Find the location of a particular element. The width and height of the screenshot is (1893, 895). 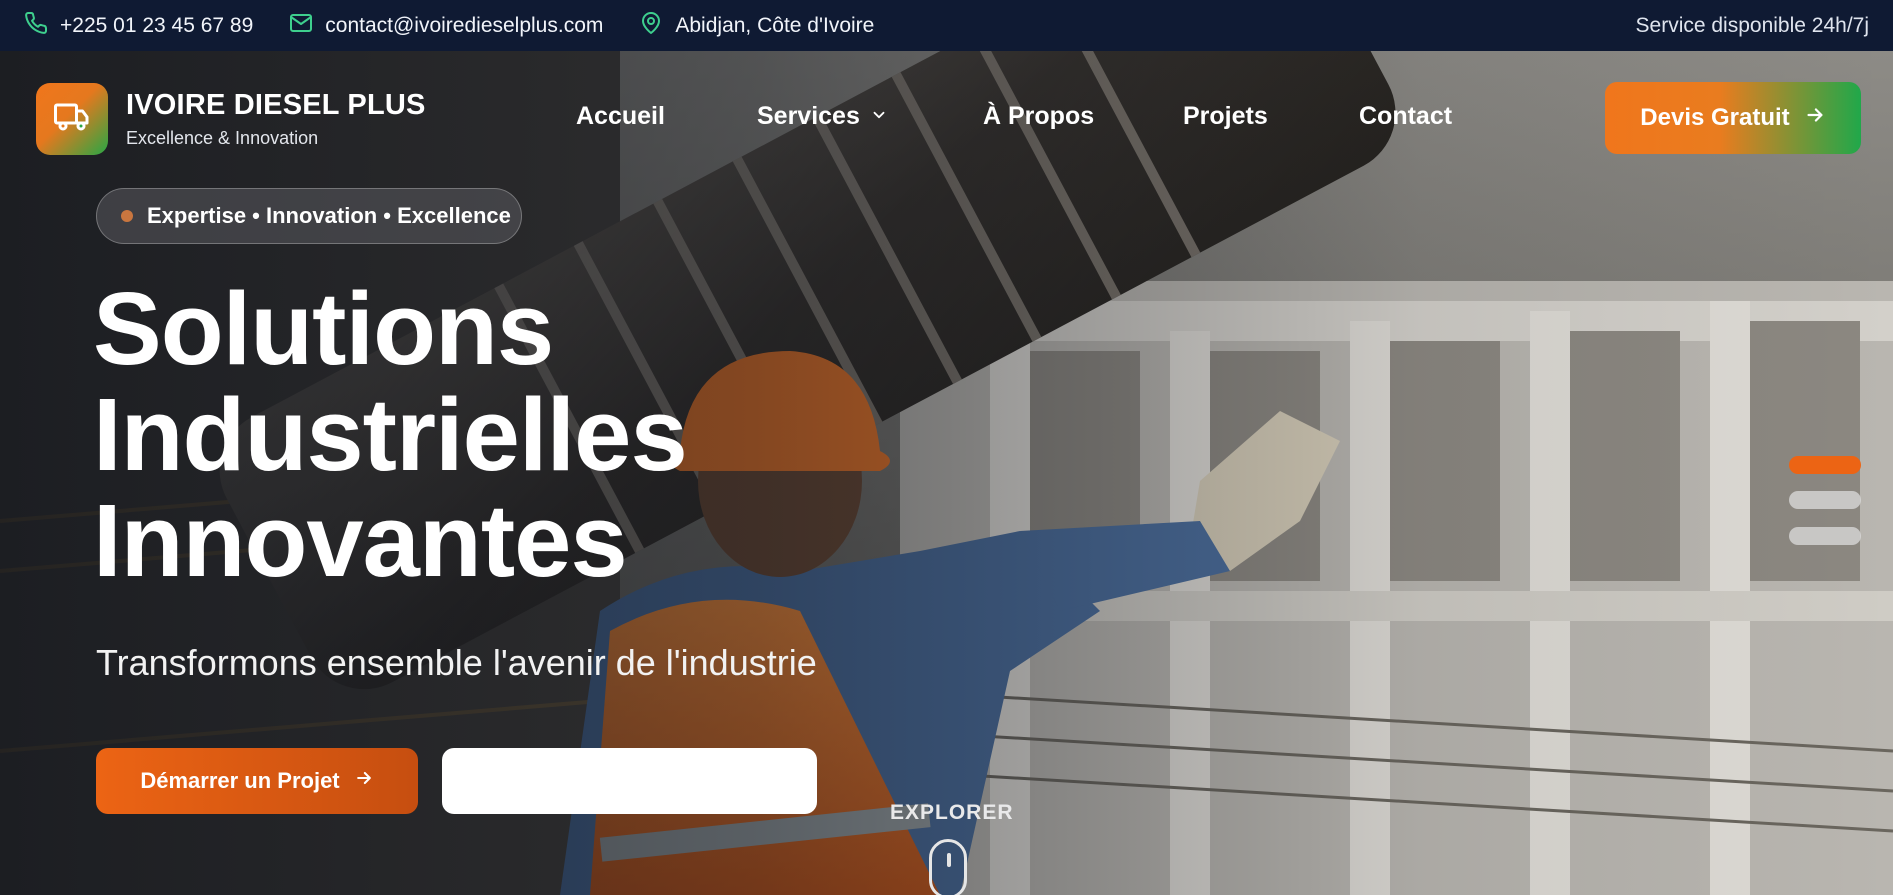

nav-contact: Contact is located at coordinates (1405, 116).